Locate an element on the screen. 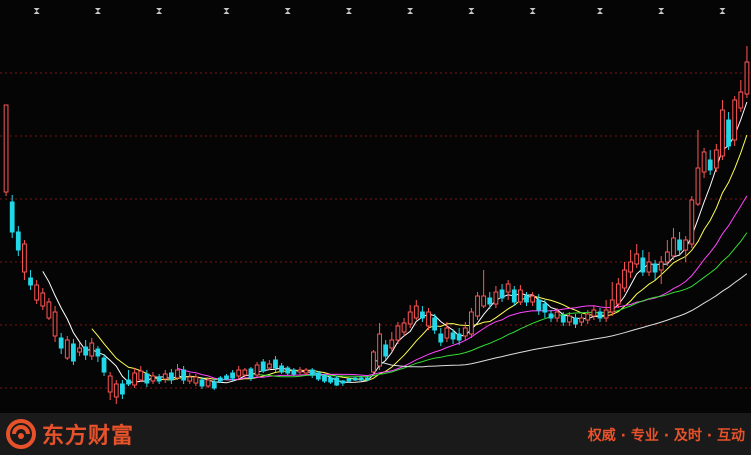 The width and height of the screenshot is (751, 455). event-markers is located at coordinates (379, 11).